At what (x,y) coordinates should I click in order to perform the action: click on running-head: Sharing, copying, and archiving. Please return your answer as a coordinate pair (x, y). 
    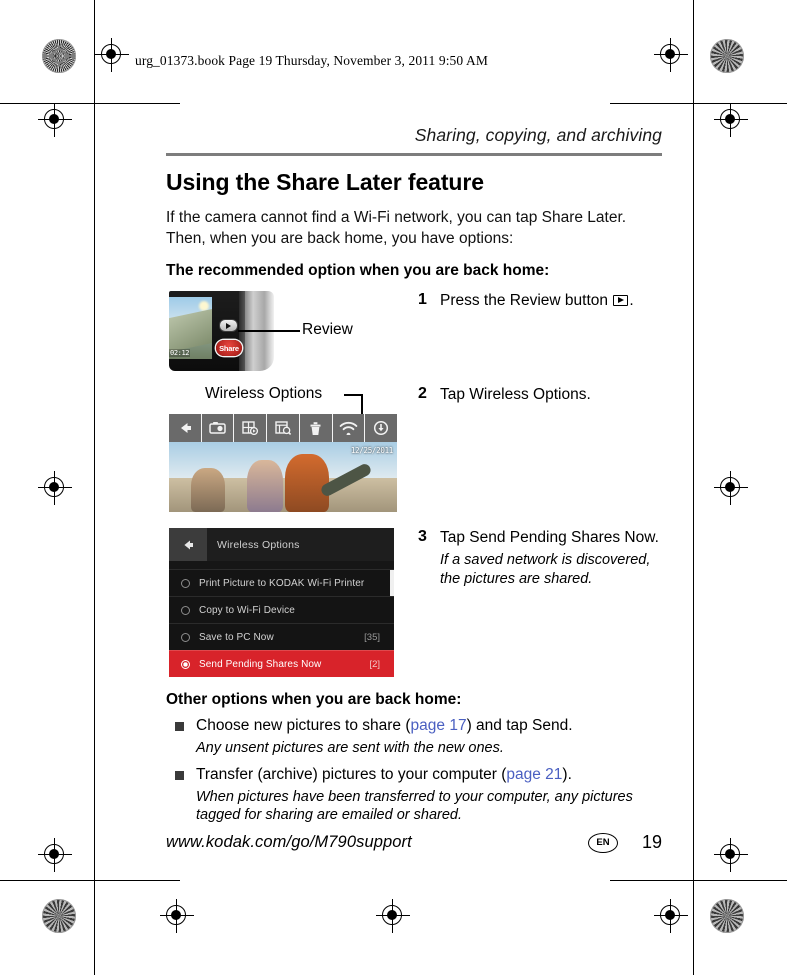
    Looking at the image, I should click on (538, 135).